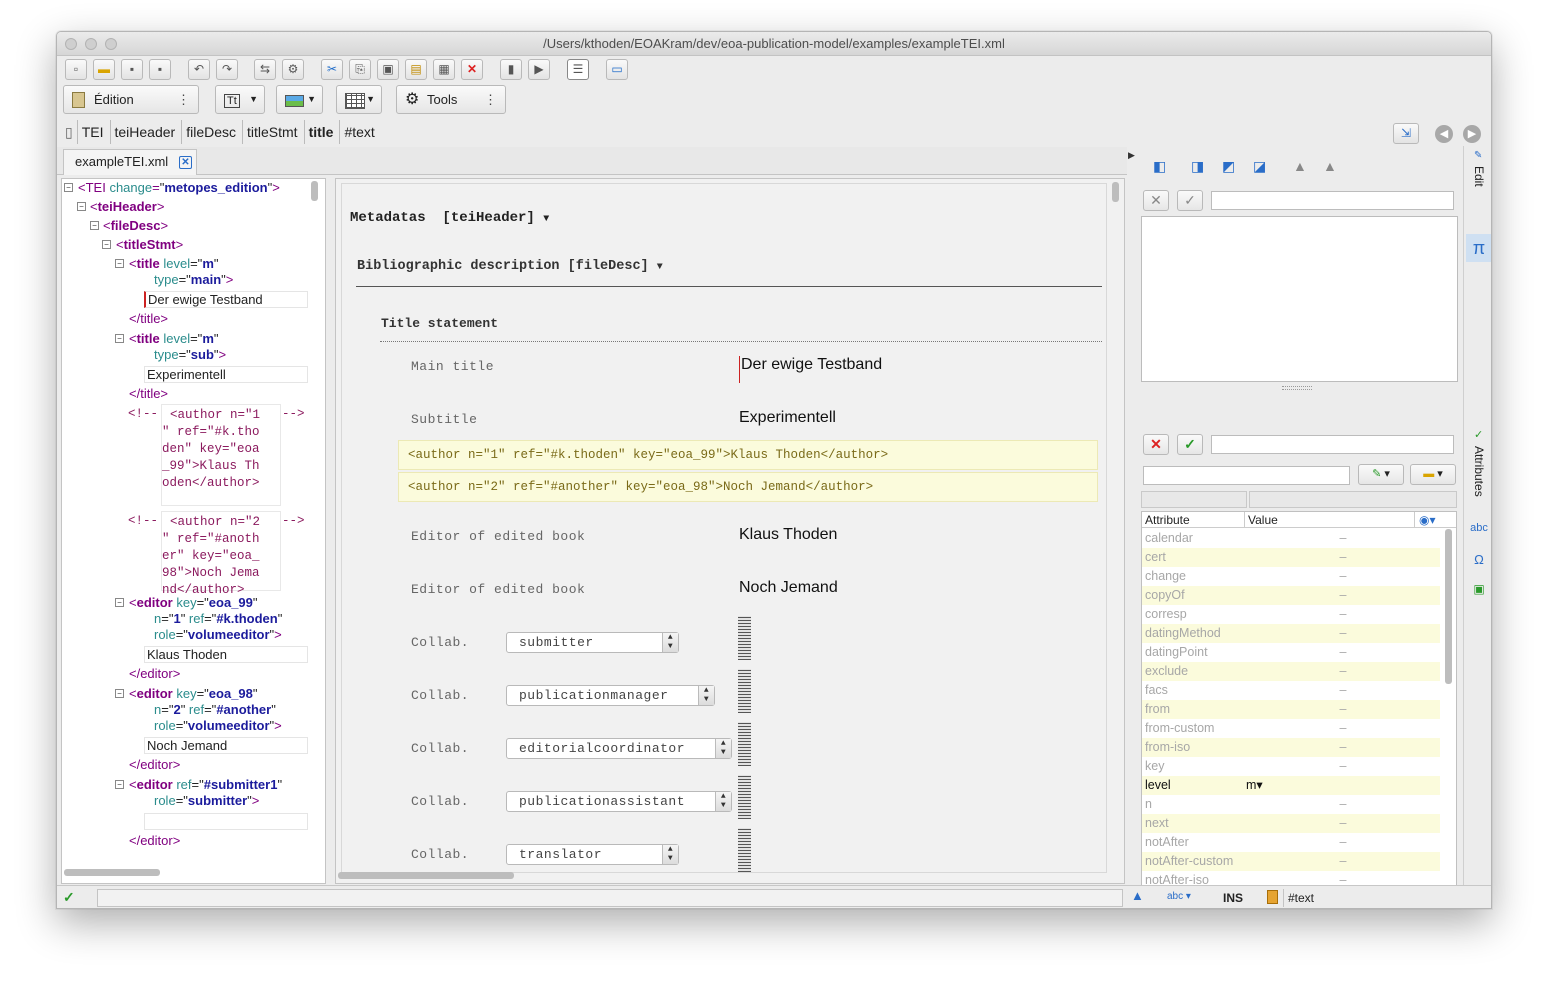 The width and height of the screenshot is (1548, 989). I want to click on filter-icon: ▲, so click(1330, 166).